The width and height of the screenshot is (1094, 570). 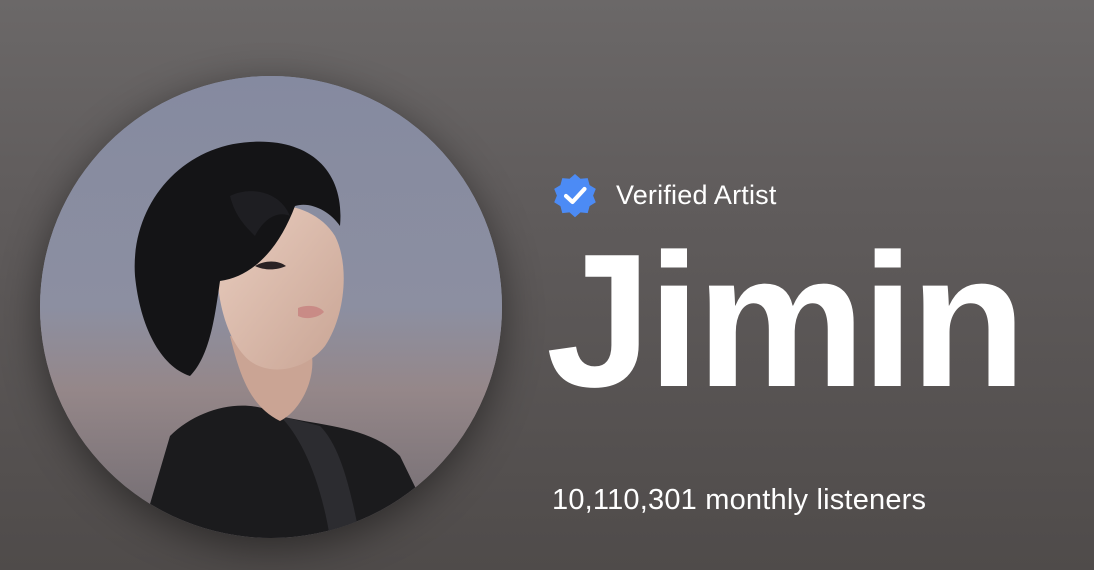 I want to click on verified-row: Verified Artist, so click(x=812, y=195).